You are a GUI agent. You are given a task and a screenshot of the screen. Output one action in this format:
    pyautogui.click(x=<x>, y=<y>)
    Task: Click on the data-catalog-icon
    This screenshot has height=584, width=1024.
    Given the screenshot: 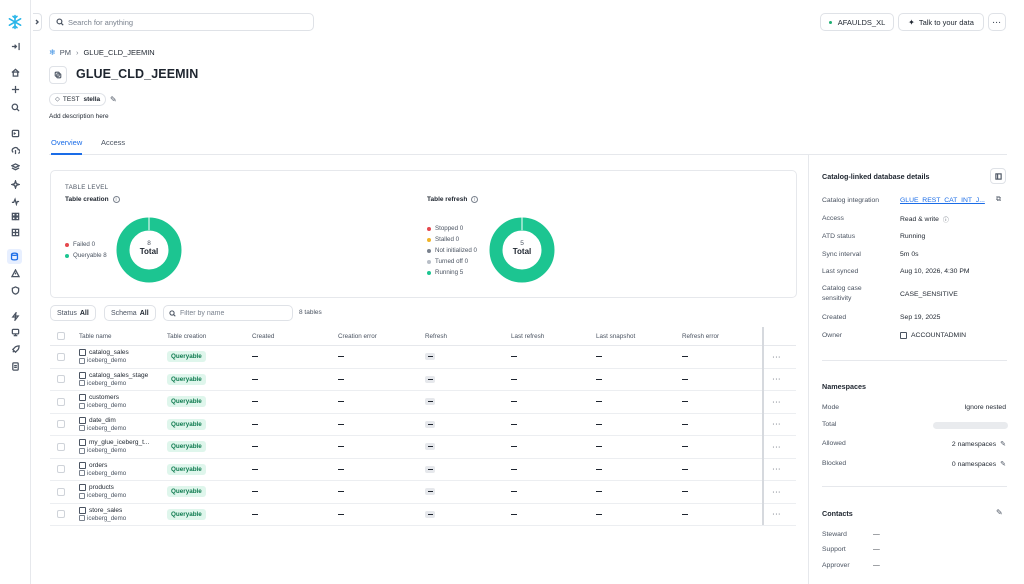 What is the action you would take?
    pyautogui.click(x=14, y=256)
    